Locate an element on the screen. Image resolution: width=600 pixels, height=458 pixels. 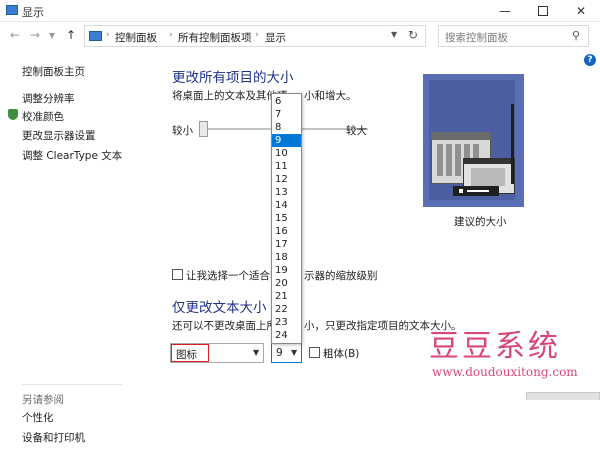
shield-icon is located at coordinates (13, 114).